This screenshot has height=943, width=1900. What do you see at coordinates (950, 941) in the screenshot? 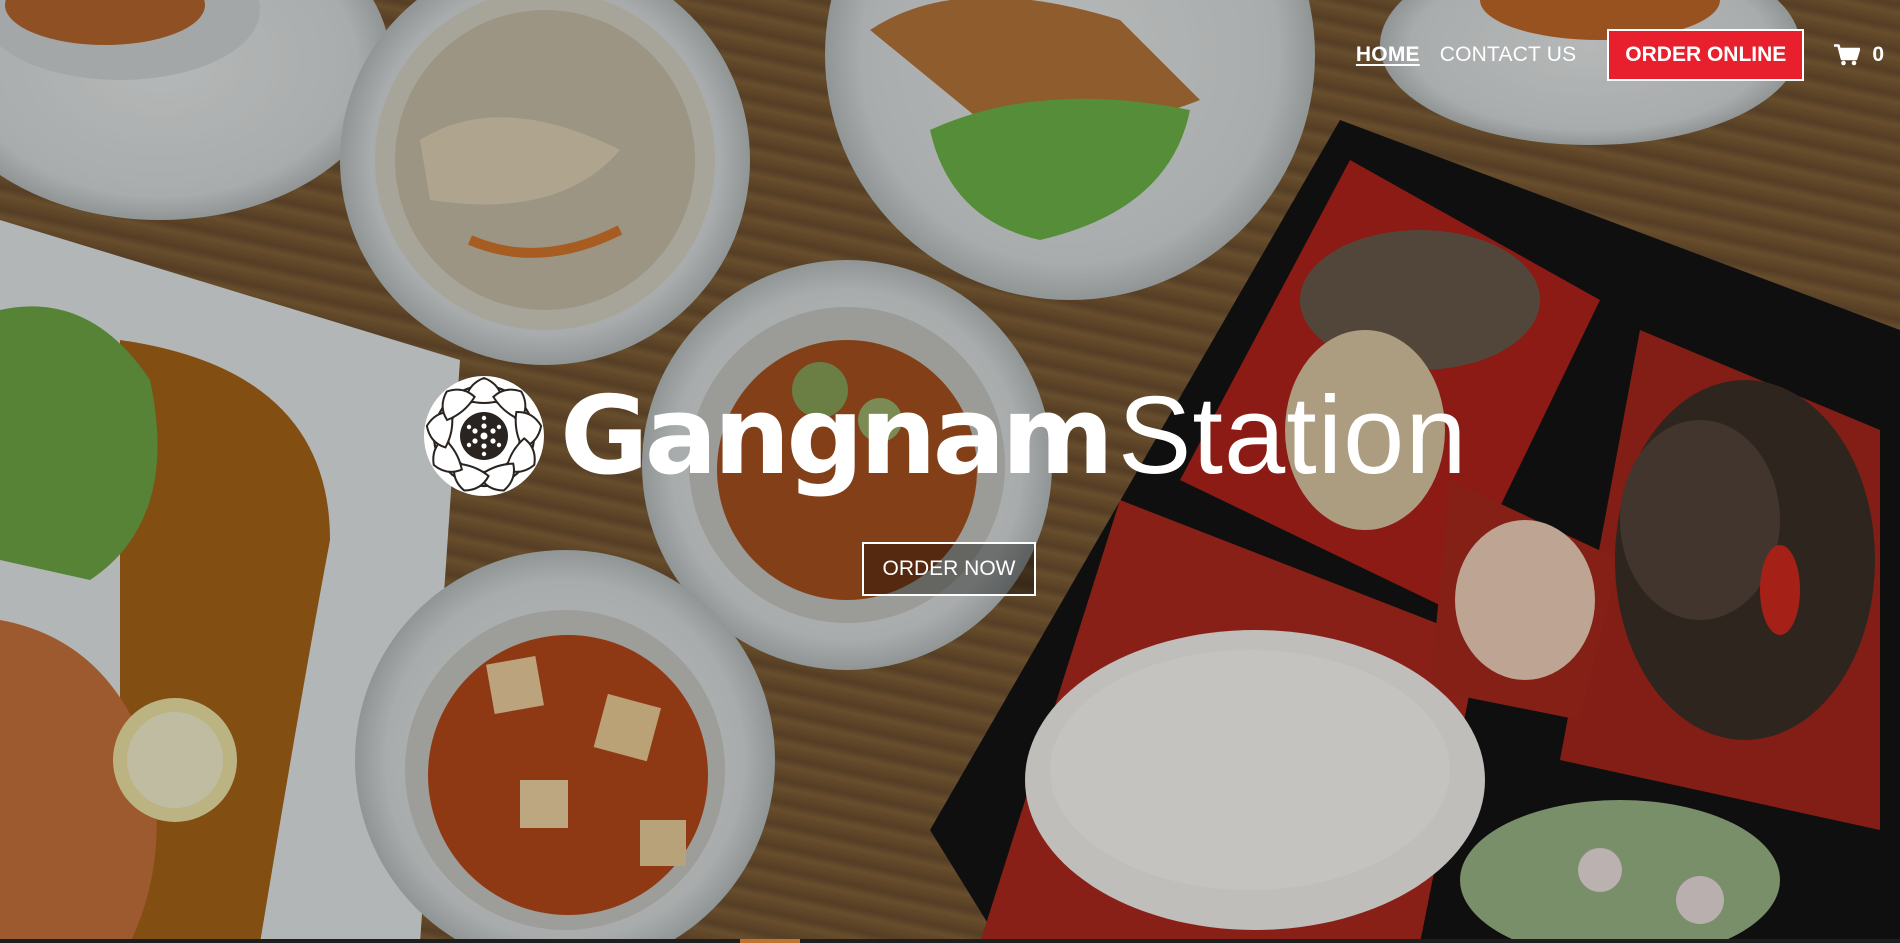
I see `bottom-progress-bar` at bounding box center [950, 941].